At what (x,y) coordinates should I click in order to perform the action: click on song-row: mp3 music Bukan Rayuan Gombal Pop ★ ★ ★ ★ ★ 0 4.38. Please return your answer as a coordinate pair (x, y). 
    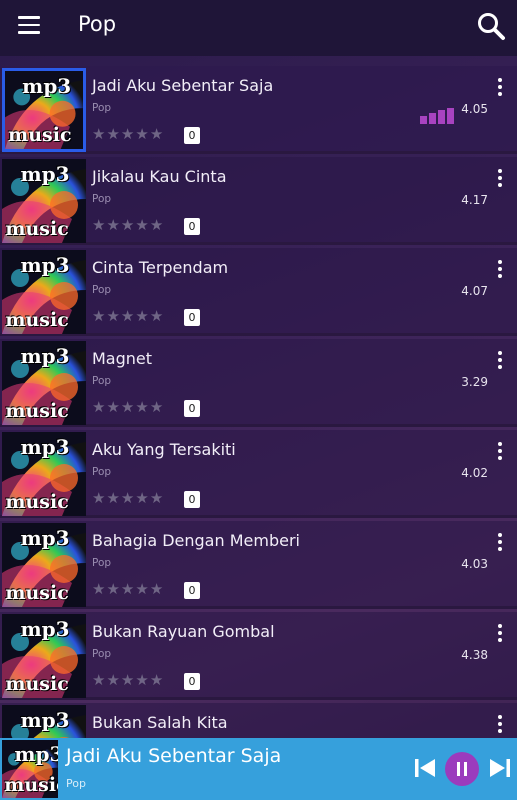
    Looking at the image, I should click on (258, 656).